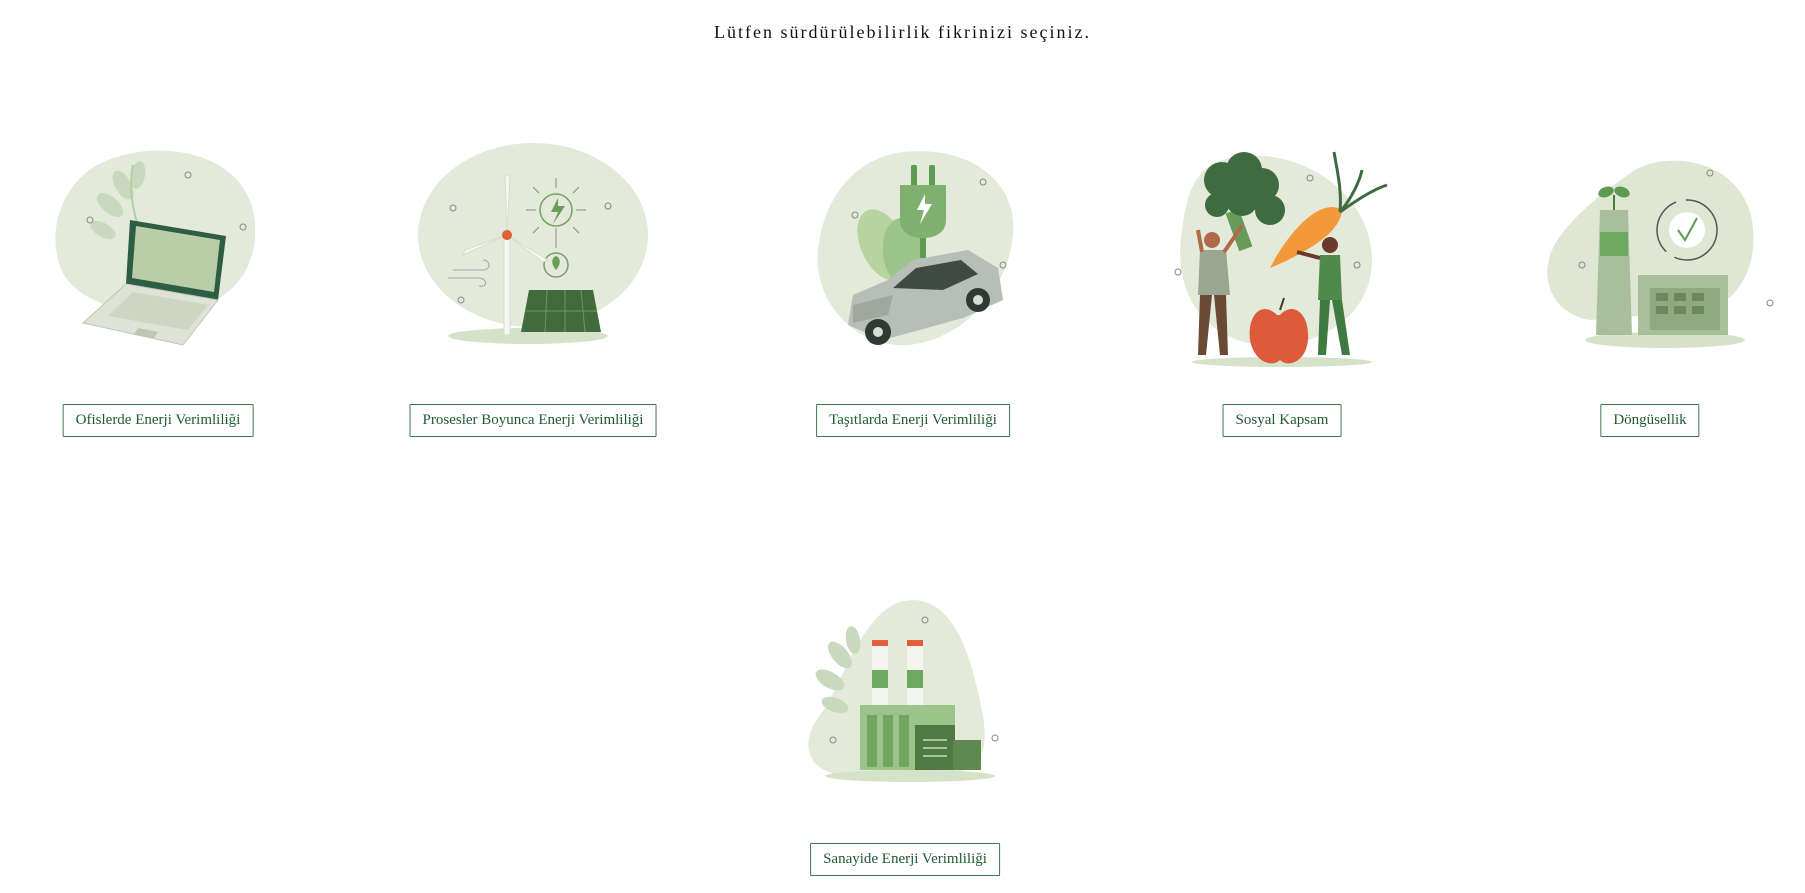  Describe the element at coordinates (913, 420) in the screenshot. I see `vehicles-energy-button: Taşıtlarda Enerji Verimliliği` at that location.